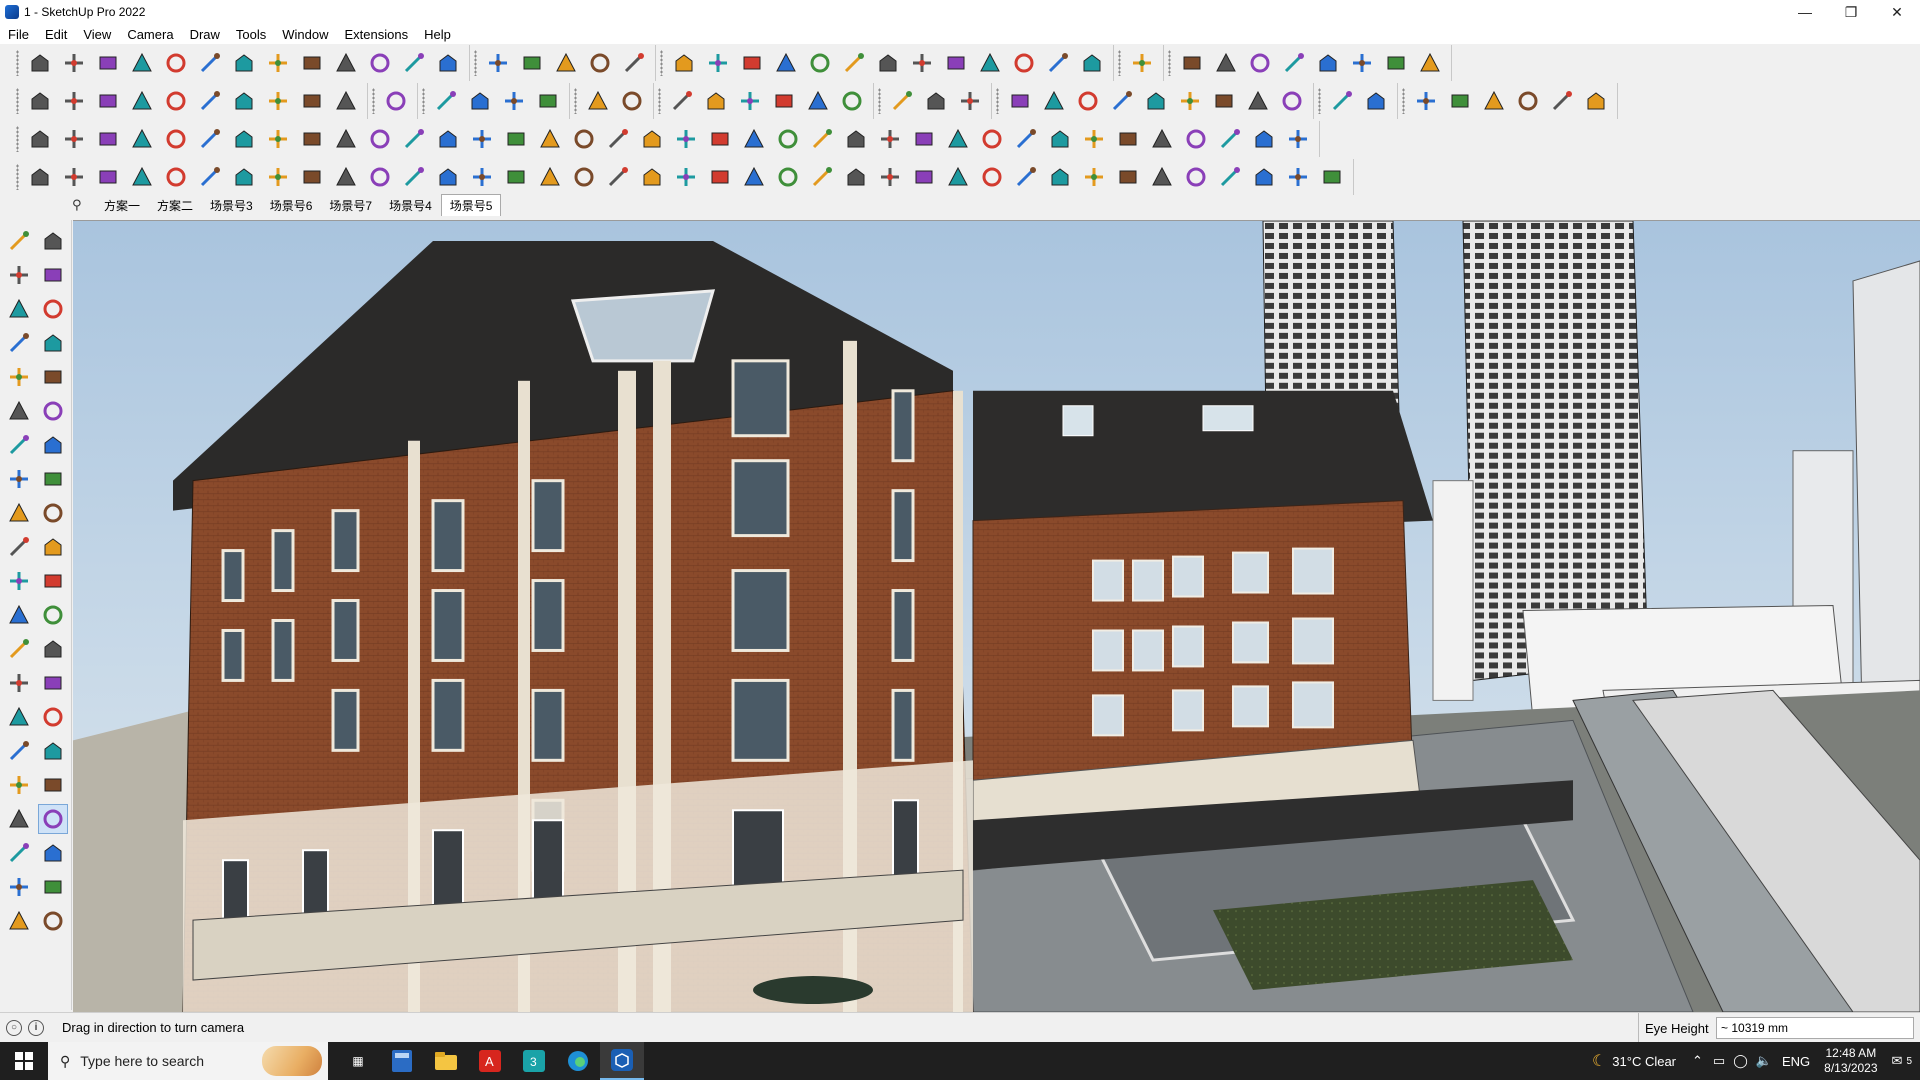  I want to click on text-icon, so click(53, 649).